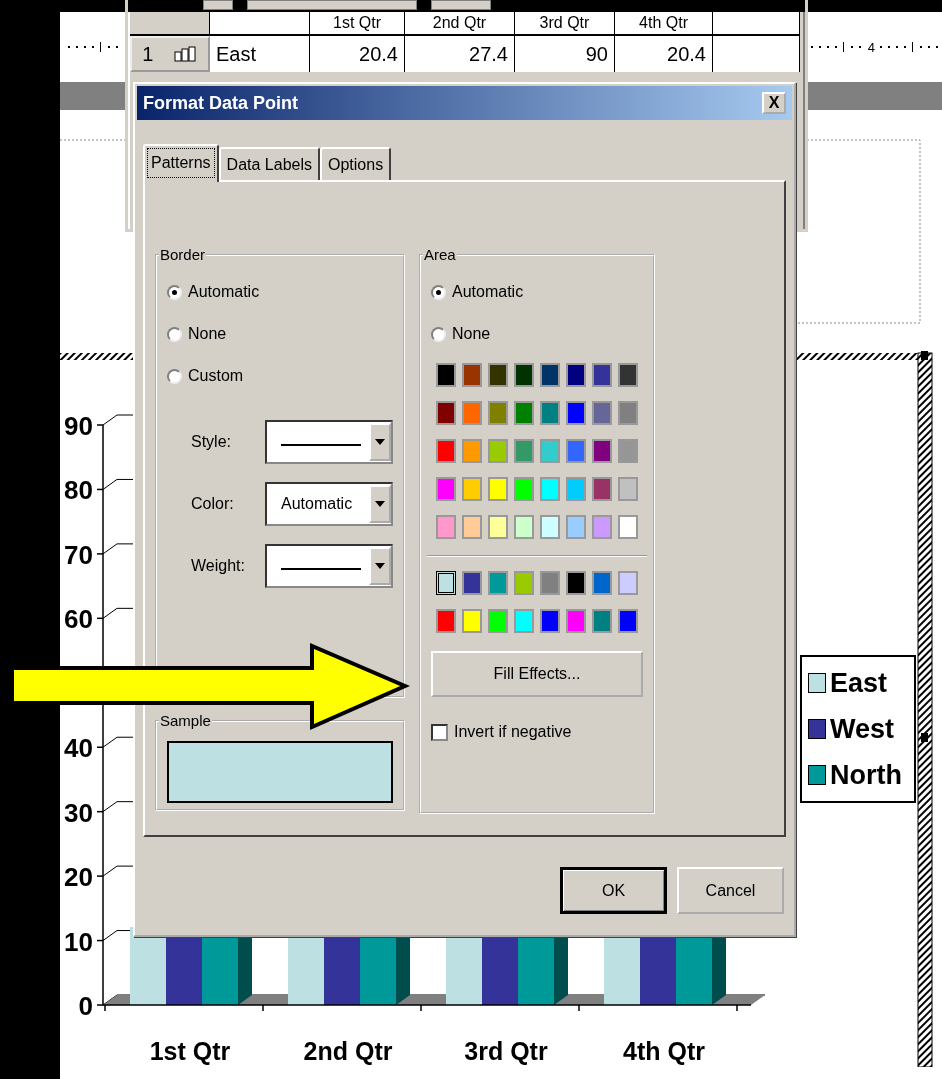 The width and height of the screenshot is (942, 1079). Describe the element at coordinates (866, 775) in the screenshot. I see `legend-label: North` at that location.